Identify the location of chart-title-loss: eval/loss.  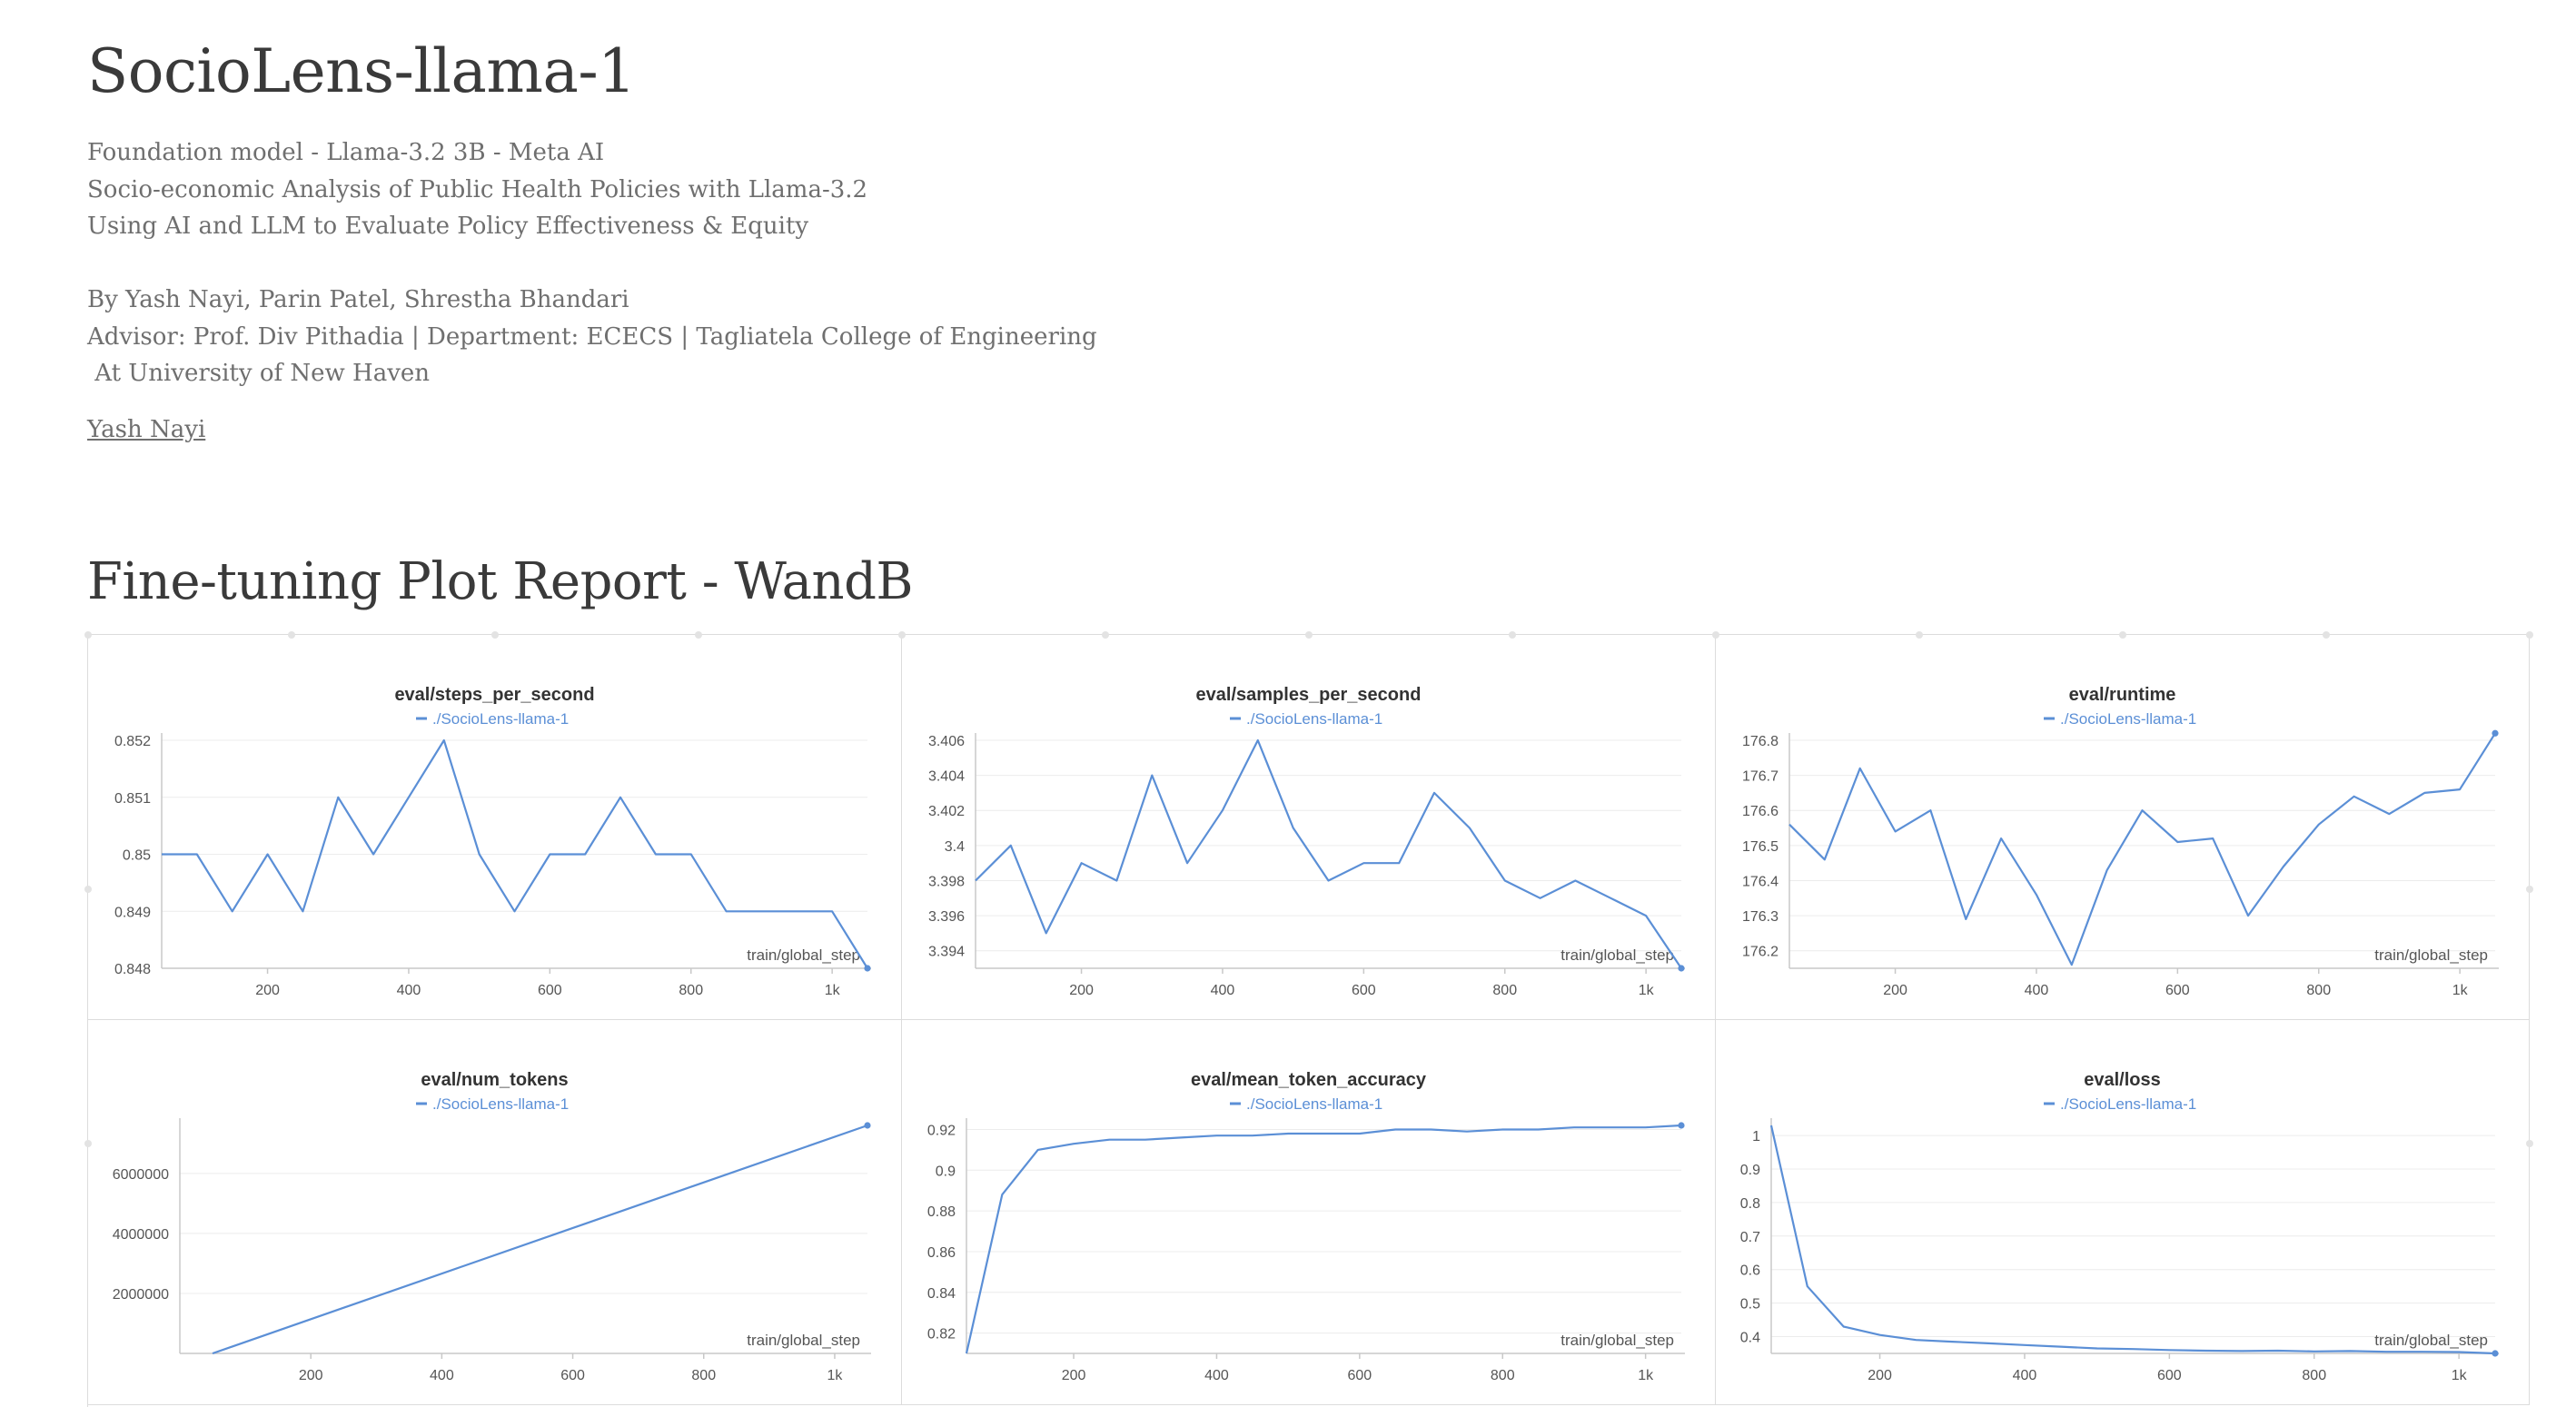
(2122, 1080).